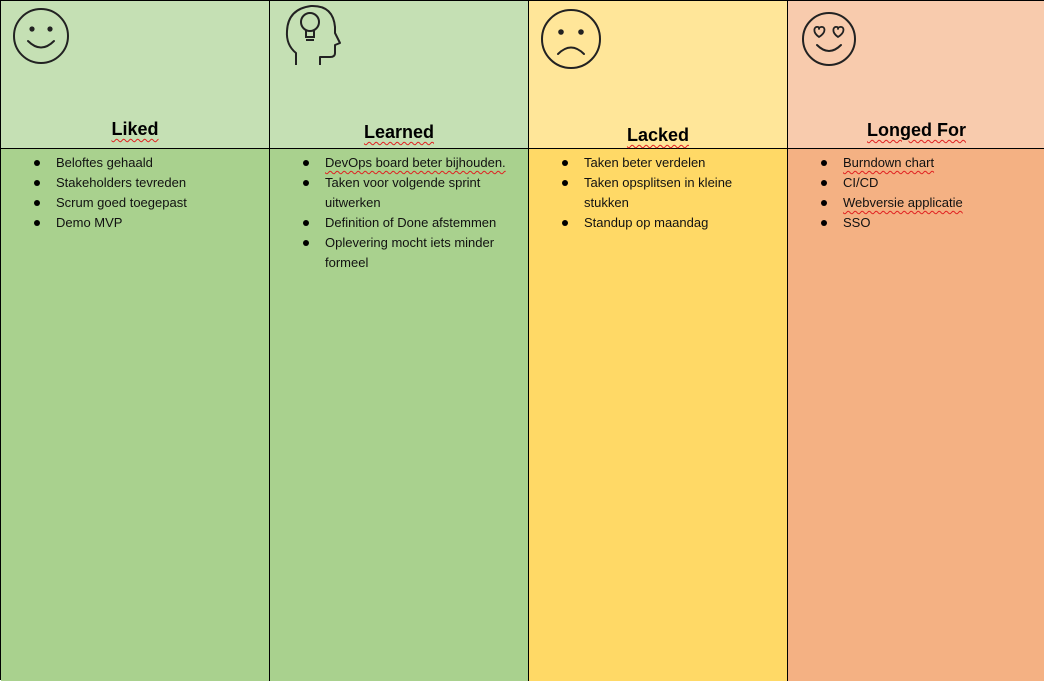  Describe the element at coordinates (145, 203) in the screenshot. I see `list-item: Scrum goed toegepast` at that location.